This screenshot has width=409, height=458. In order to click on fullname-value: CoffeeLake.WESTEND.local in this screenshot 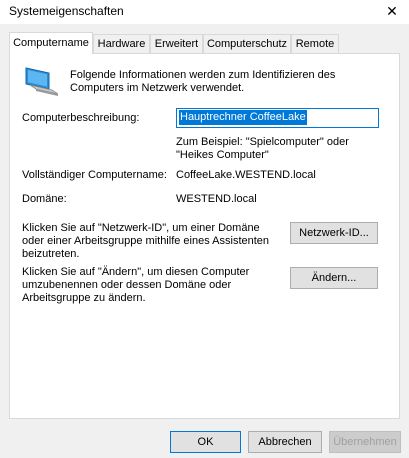, I will do `click(246, 175)`.